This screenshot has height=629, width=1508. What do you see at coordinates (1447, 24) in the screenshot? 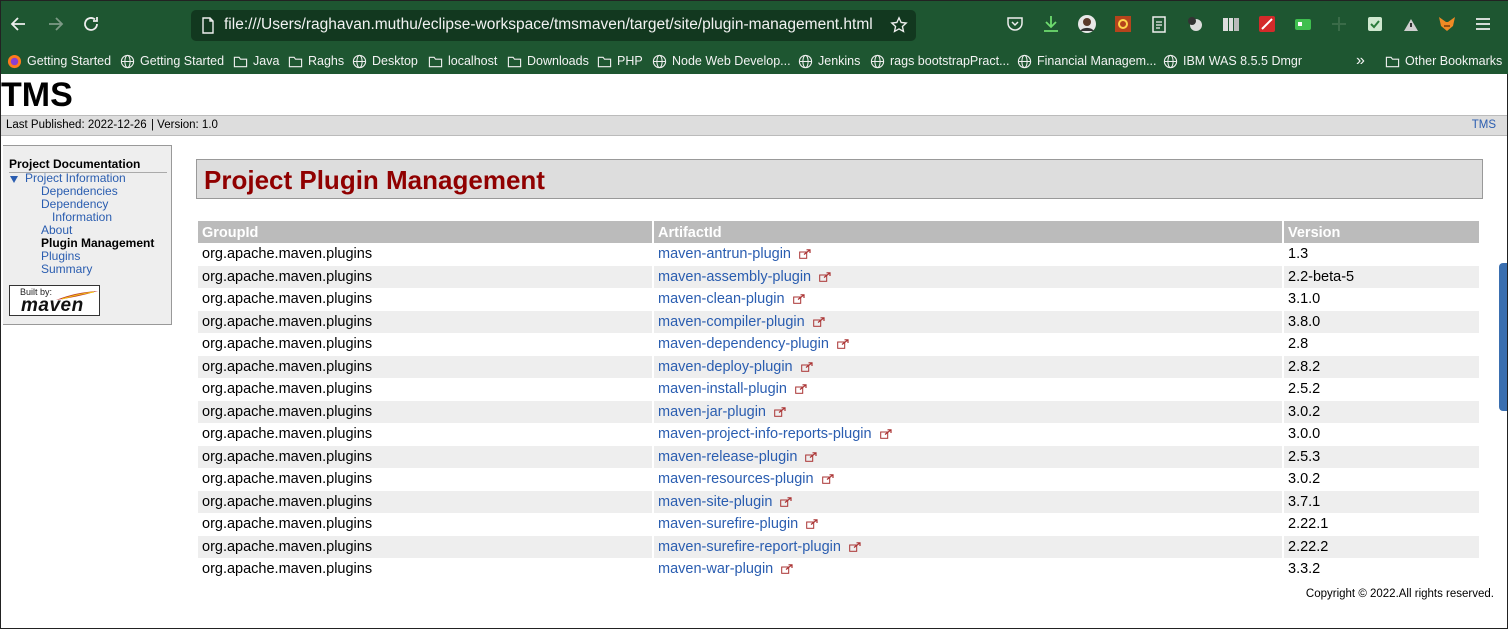
I see `metamask-fox-icon` at bounding box center [1447, 24].